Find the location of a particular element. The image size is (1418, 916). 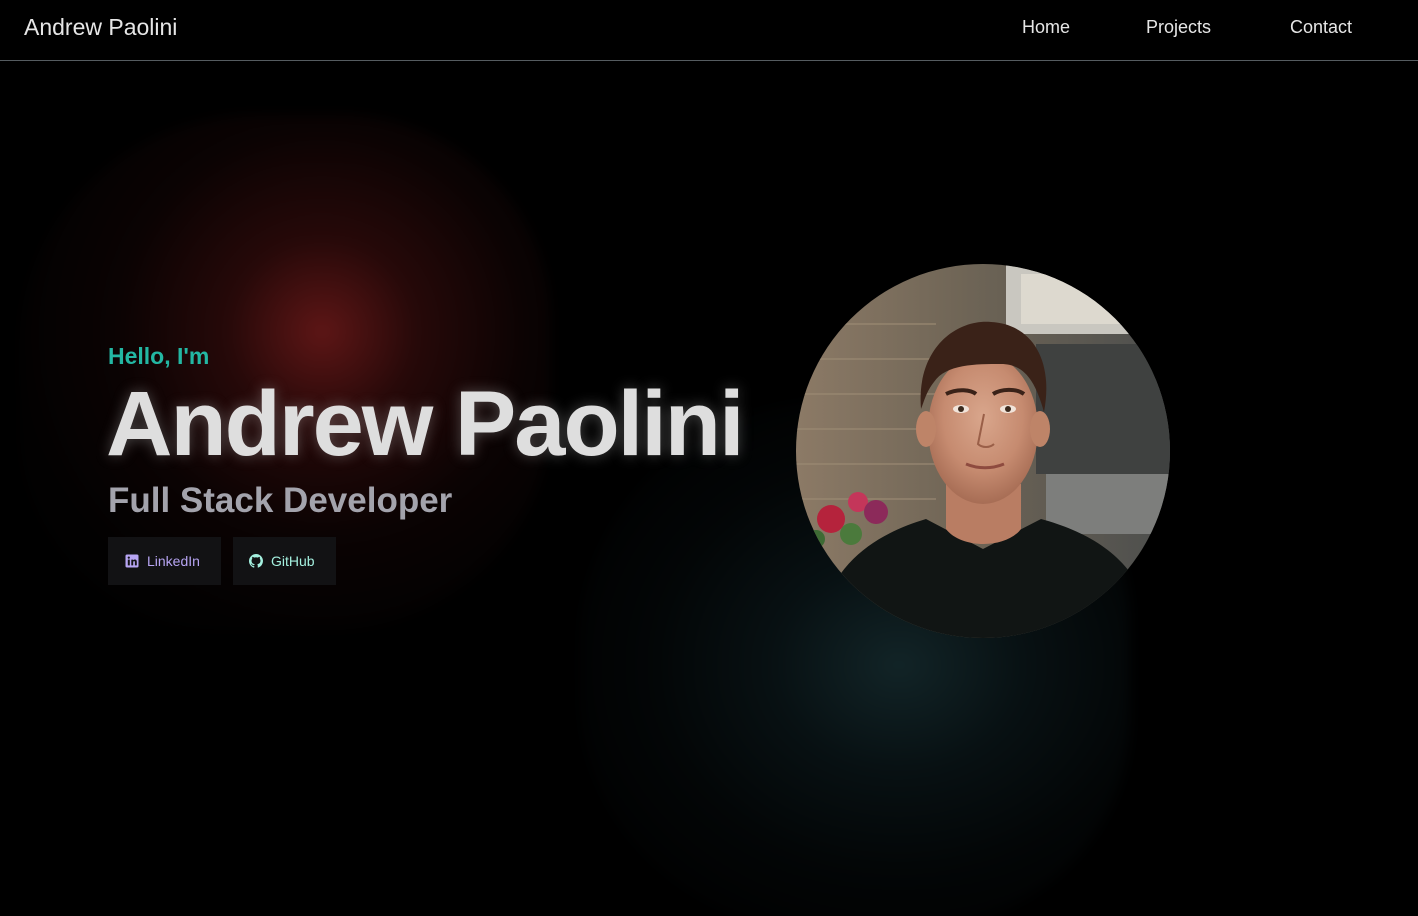

github-button: GitHub is located at coordinates (284, 561).